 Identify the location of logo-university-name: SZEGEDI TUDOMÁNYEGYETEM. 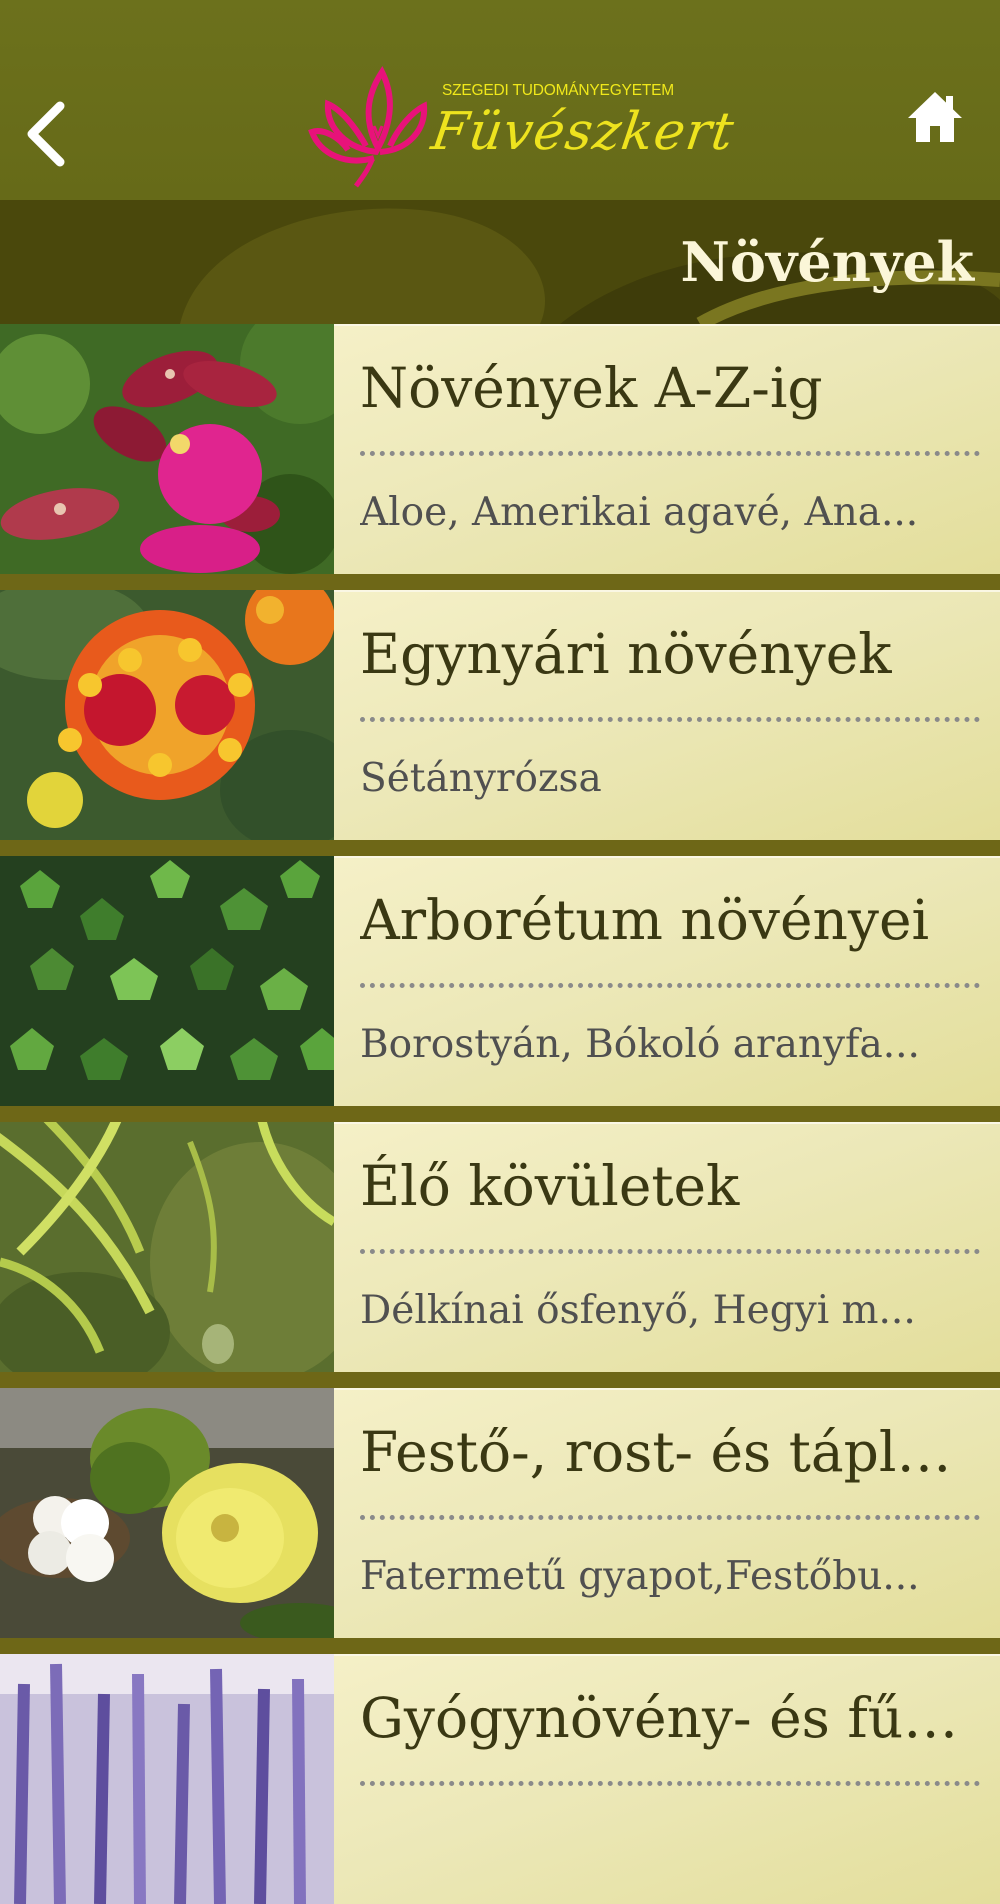
(558, 90).